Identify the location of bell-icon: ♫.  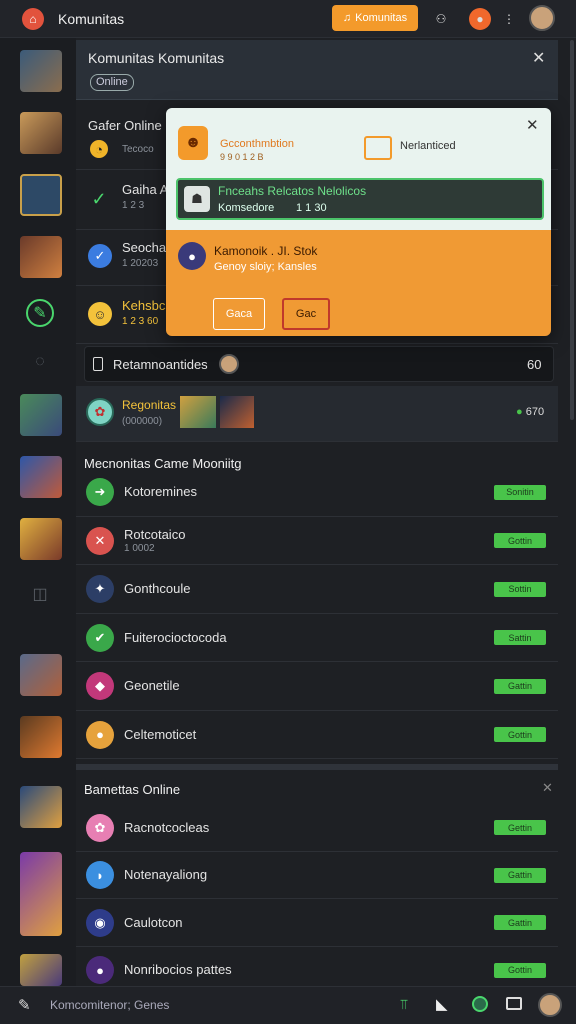
(347, 18).